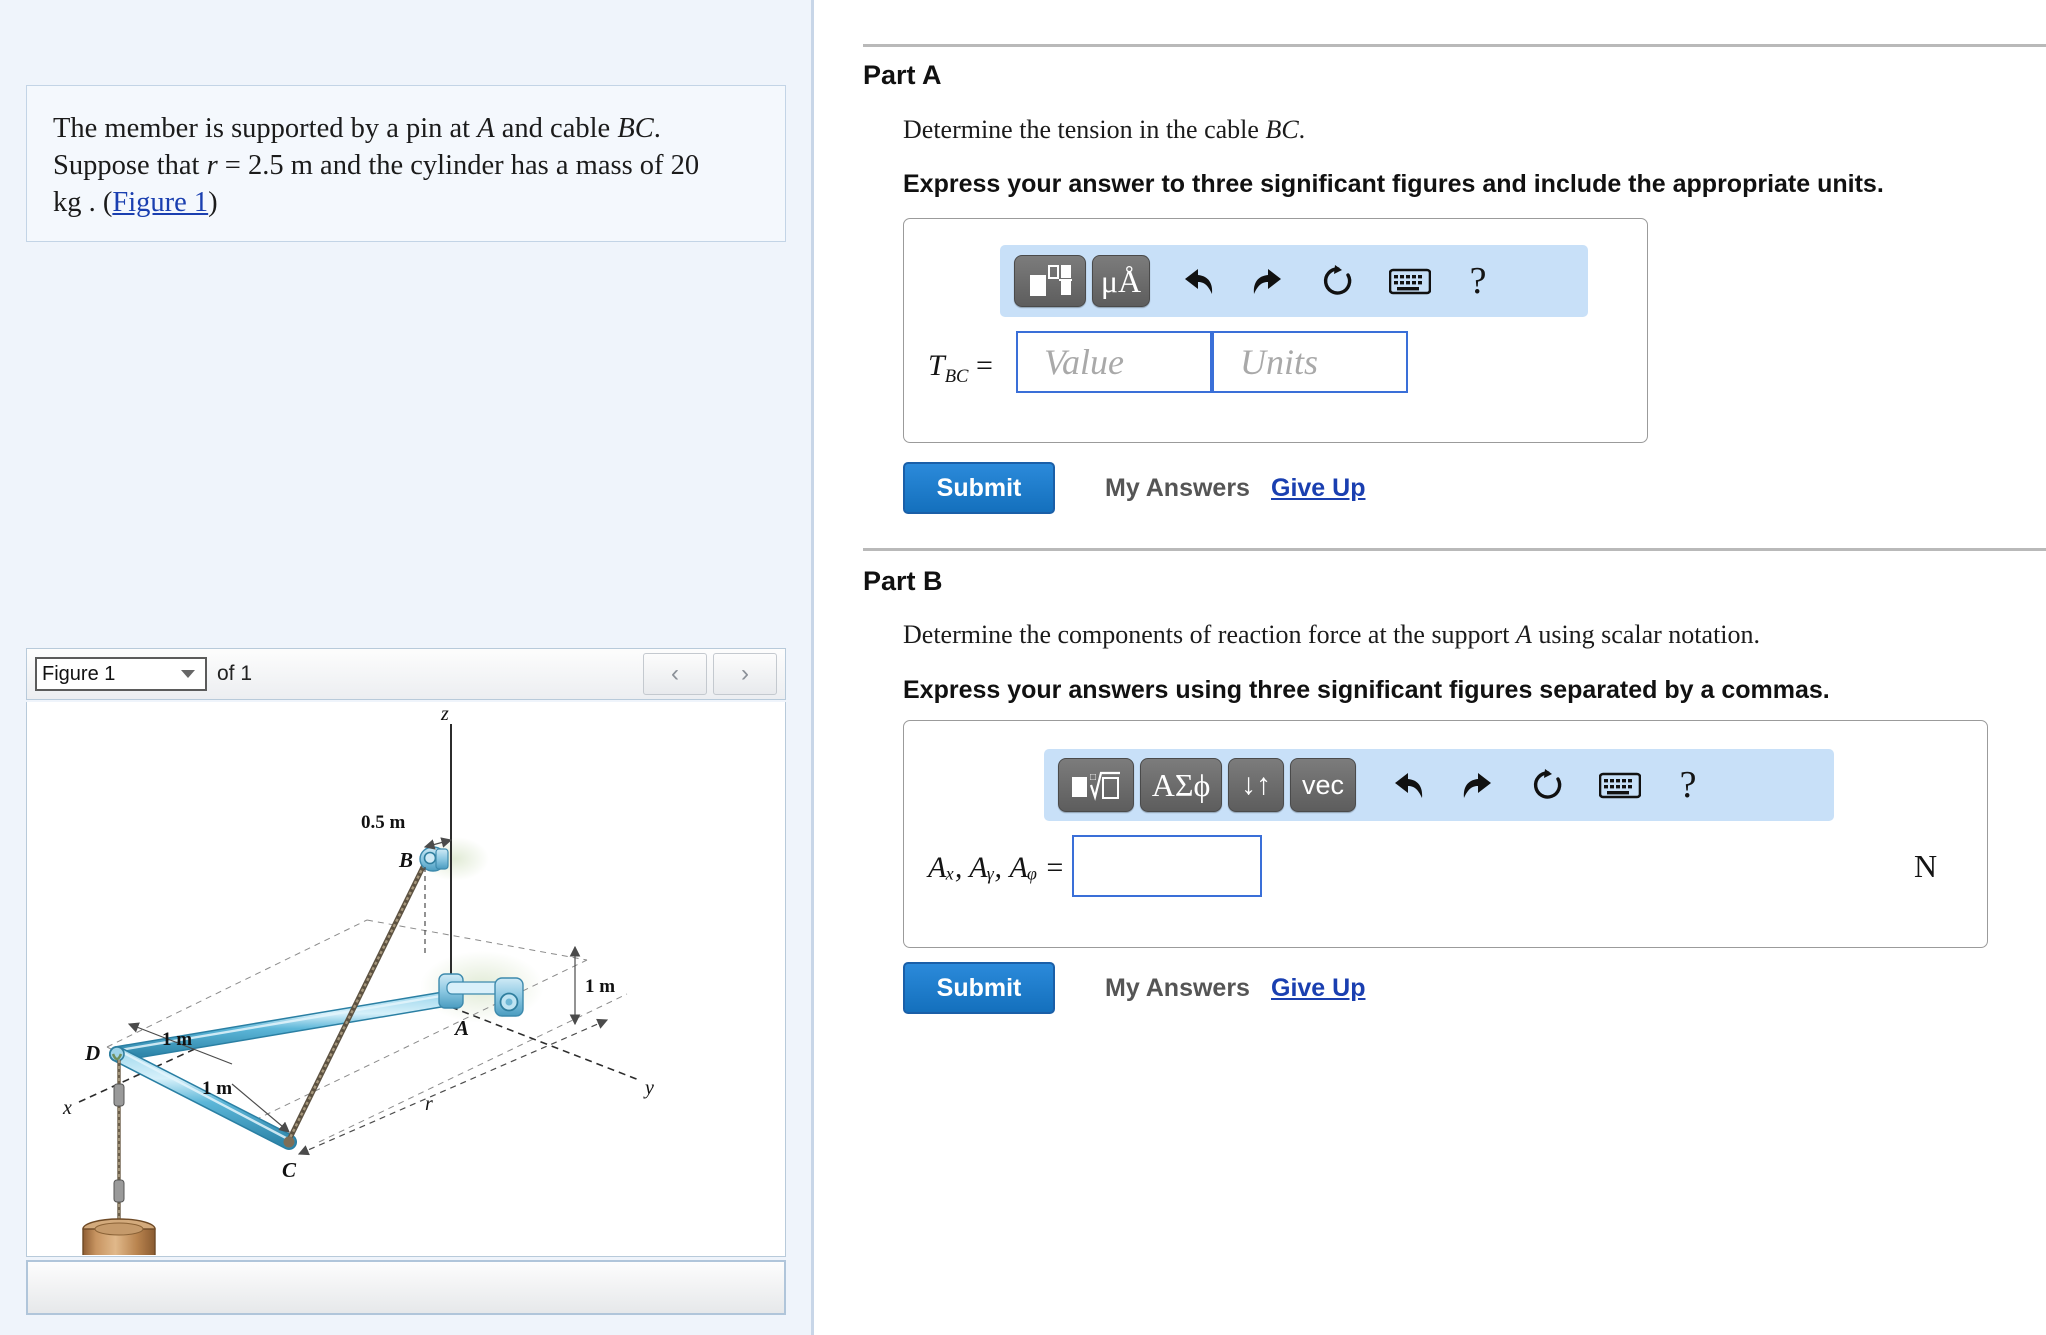 Image resolution: width=2046 pixels, height=1335 pixels. I want to click on template-icon-button, so click(1050, 281).